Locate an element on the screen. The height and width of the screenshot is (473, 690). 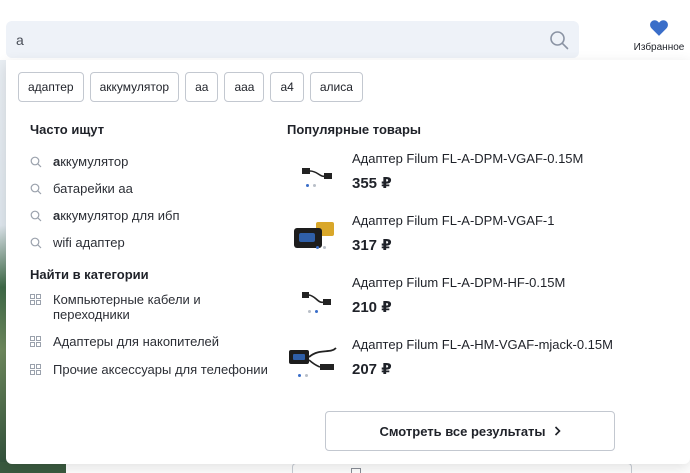
frequent-item-label: аккумулятор для ибп is located at coordinates (116, 215).